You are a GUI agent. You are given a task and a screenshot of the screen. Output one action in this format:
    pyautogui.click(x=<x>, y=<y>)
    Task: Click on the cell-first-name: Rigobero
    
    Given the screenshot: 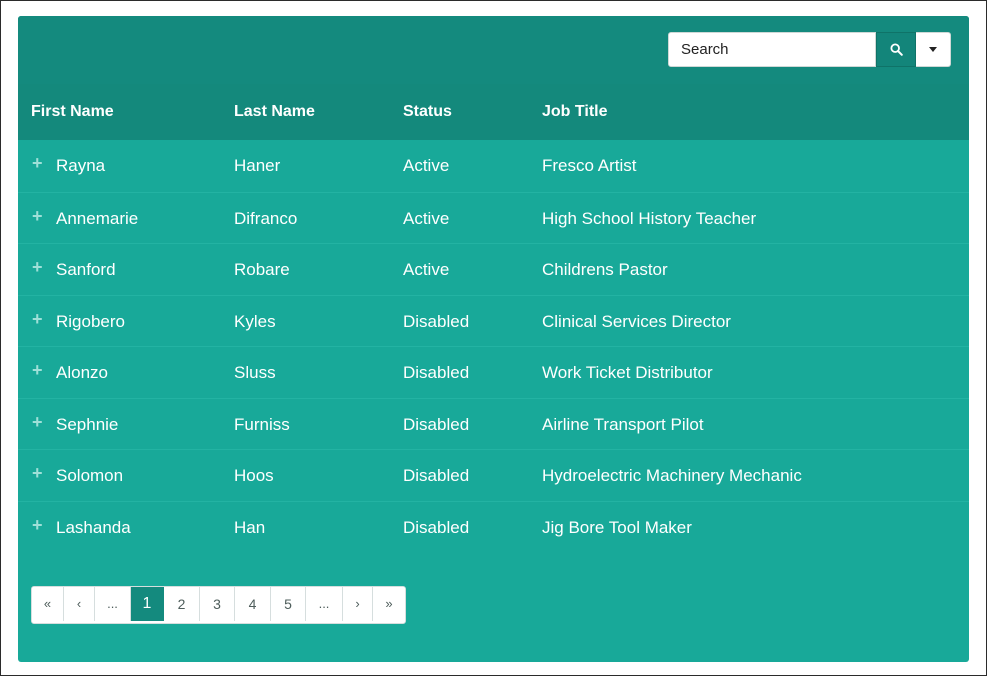 What is the action you would take?
    pyautogui.click(x=90, y=321)
    